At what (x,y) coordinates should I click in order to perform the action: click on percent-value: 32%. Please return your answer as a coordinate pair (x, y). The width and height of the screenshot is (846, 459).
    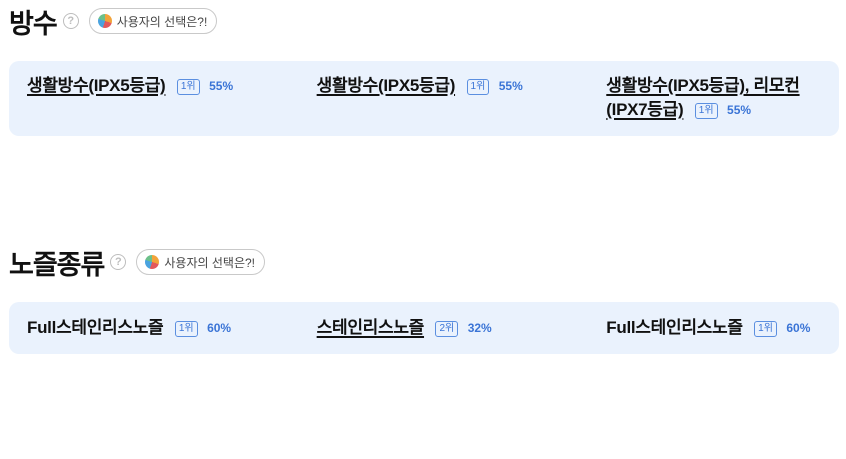
    Looking at the image, I should click on (479, 328).